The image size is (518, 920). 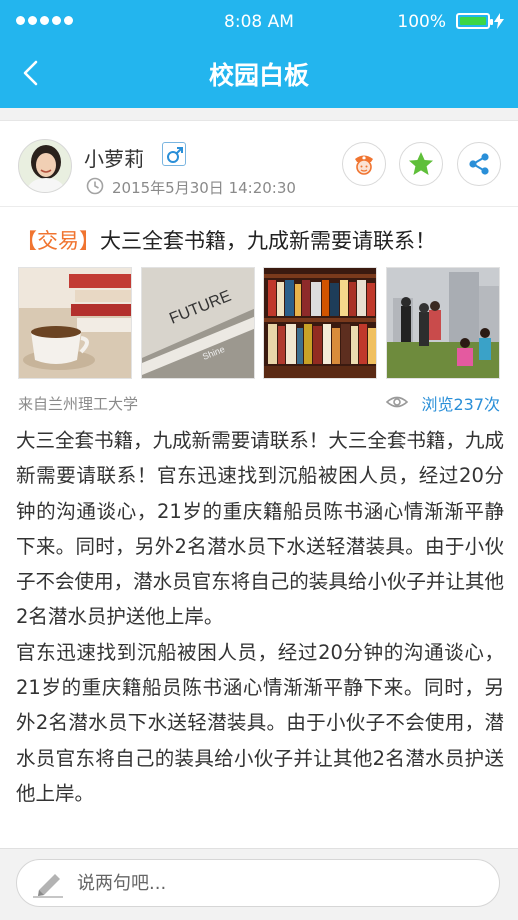 I want to click on report-button, so click(x=364, y=164).